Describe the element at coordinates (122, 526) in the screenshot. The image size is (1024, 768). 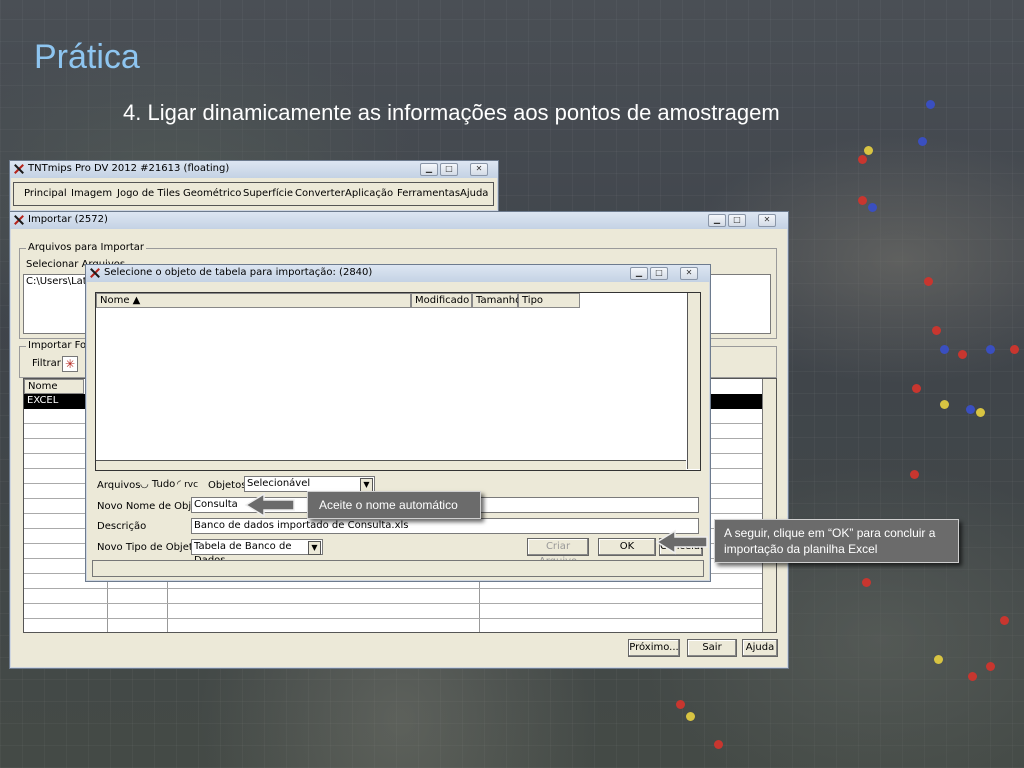
I see `description-label: Descrição` at that location.